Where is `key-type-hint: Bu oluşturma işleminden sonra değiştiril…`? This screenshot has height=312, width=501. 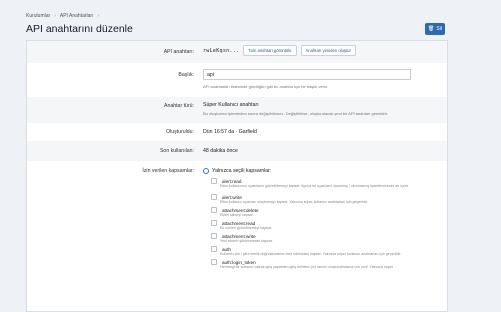 key-type-hint: Bu oluşturma işleminden sonra değiştiril… is located at coordinates (295, 113).